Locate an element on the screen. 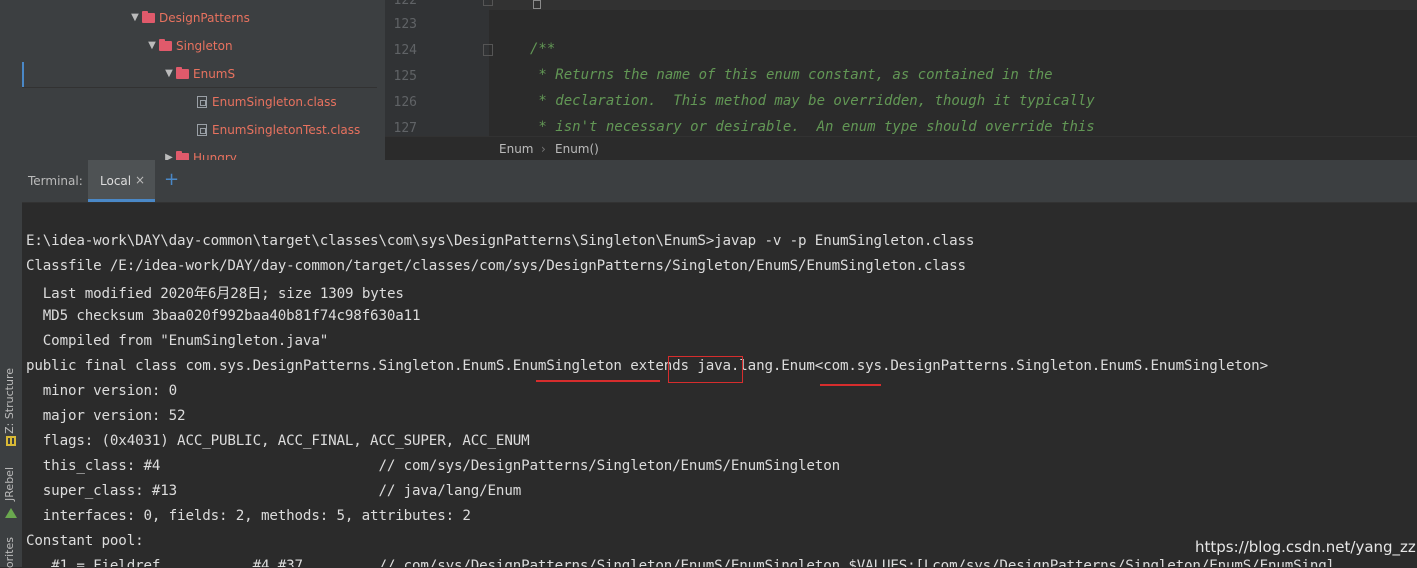 The image size is (1417, 568). line-number: 126 is located at coordinates (405, 102).